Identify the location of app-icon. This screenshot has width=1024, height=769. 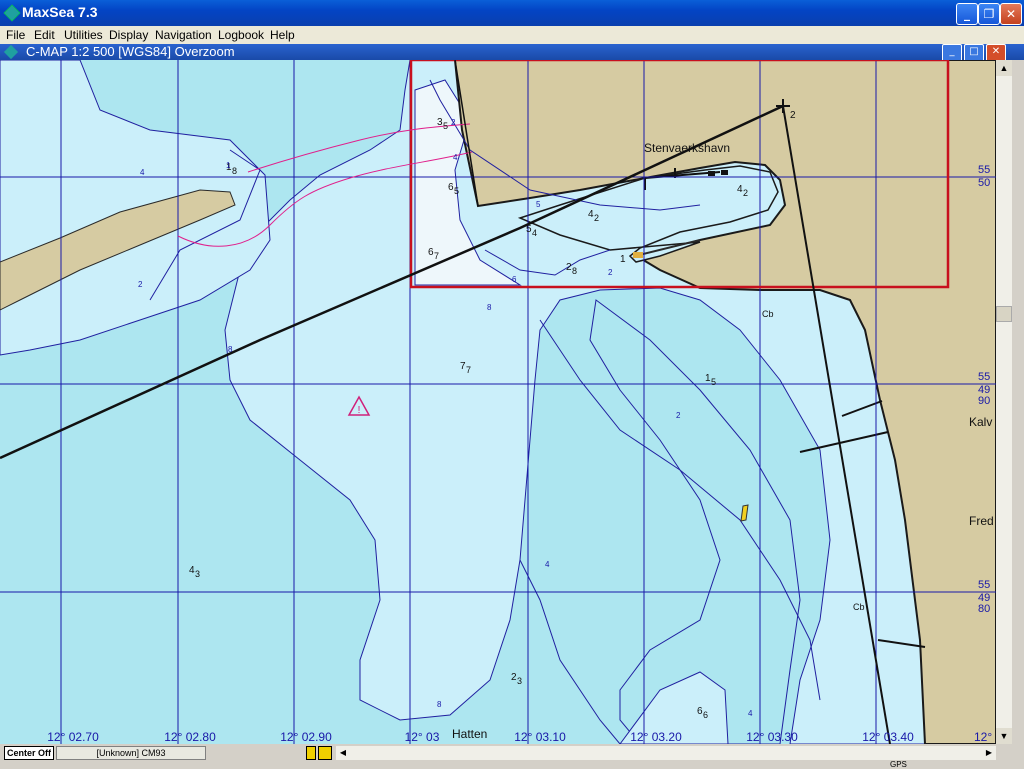
(12, 13).